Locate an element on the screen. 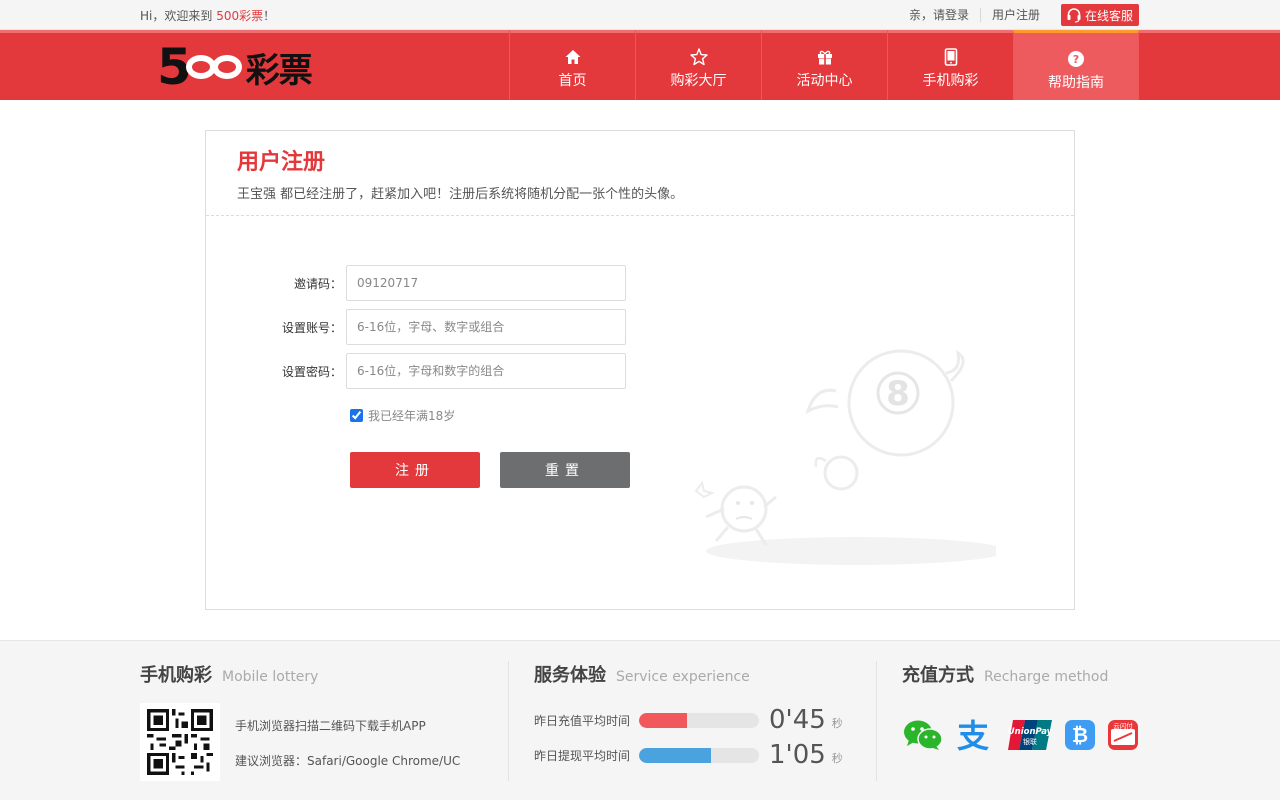 The width and height of the screenshot is (1280, 800). main-nav: 首页 购彩大厅 活动中心 手机购彩 ? 帮助指南 is located at coordinates (824, 65).